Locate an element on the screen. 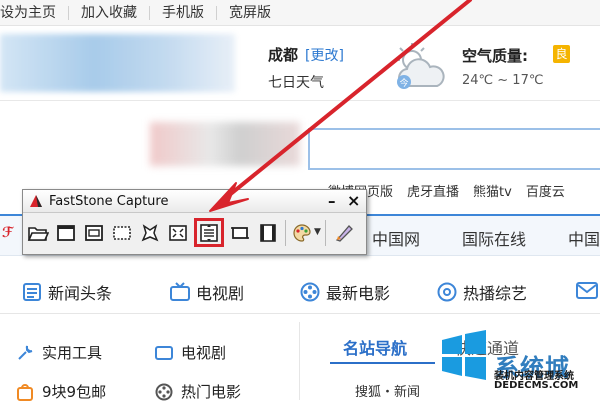 The width and height of the screenshot is (600, 402). capture-rectangle-icon is located at coordinates (122, 233).